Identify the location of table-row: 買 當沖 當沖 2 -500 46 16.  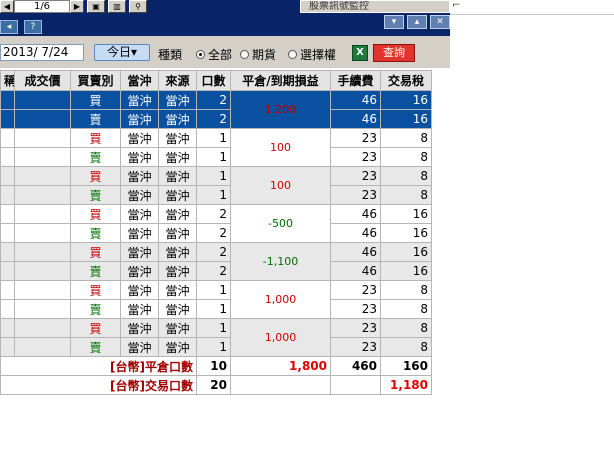
(216, 223).